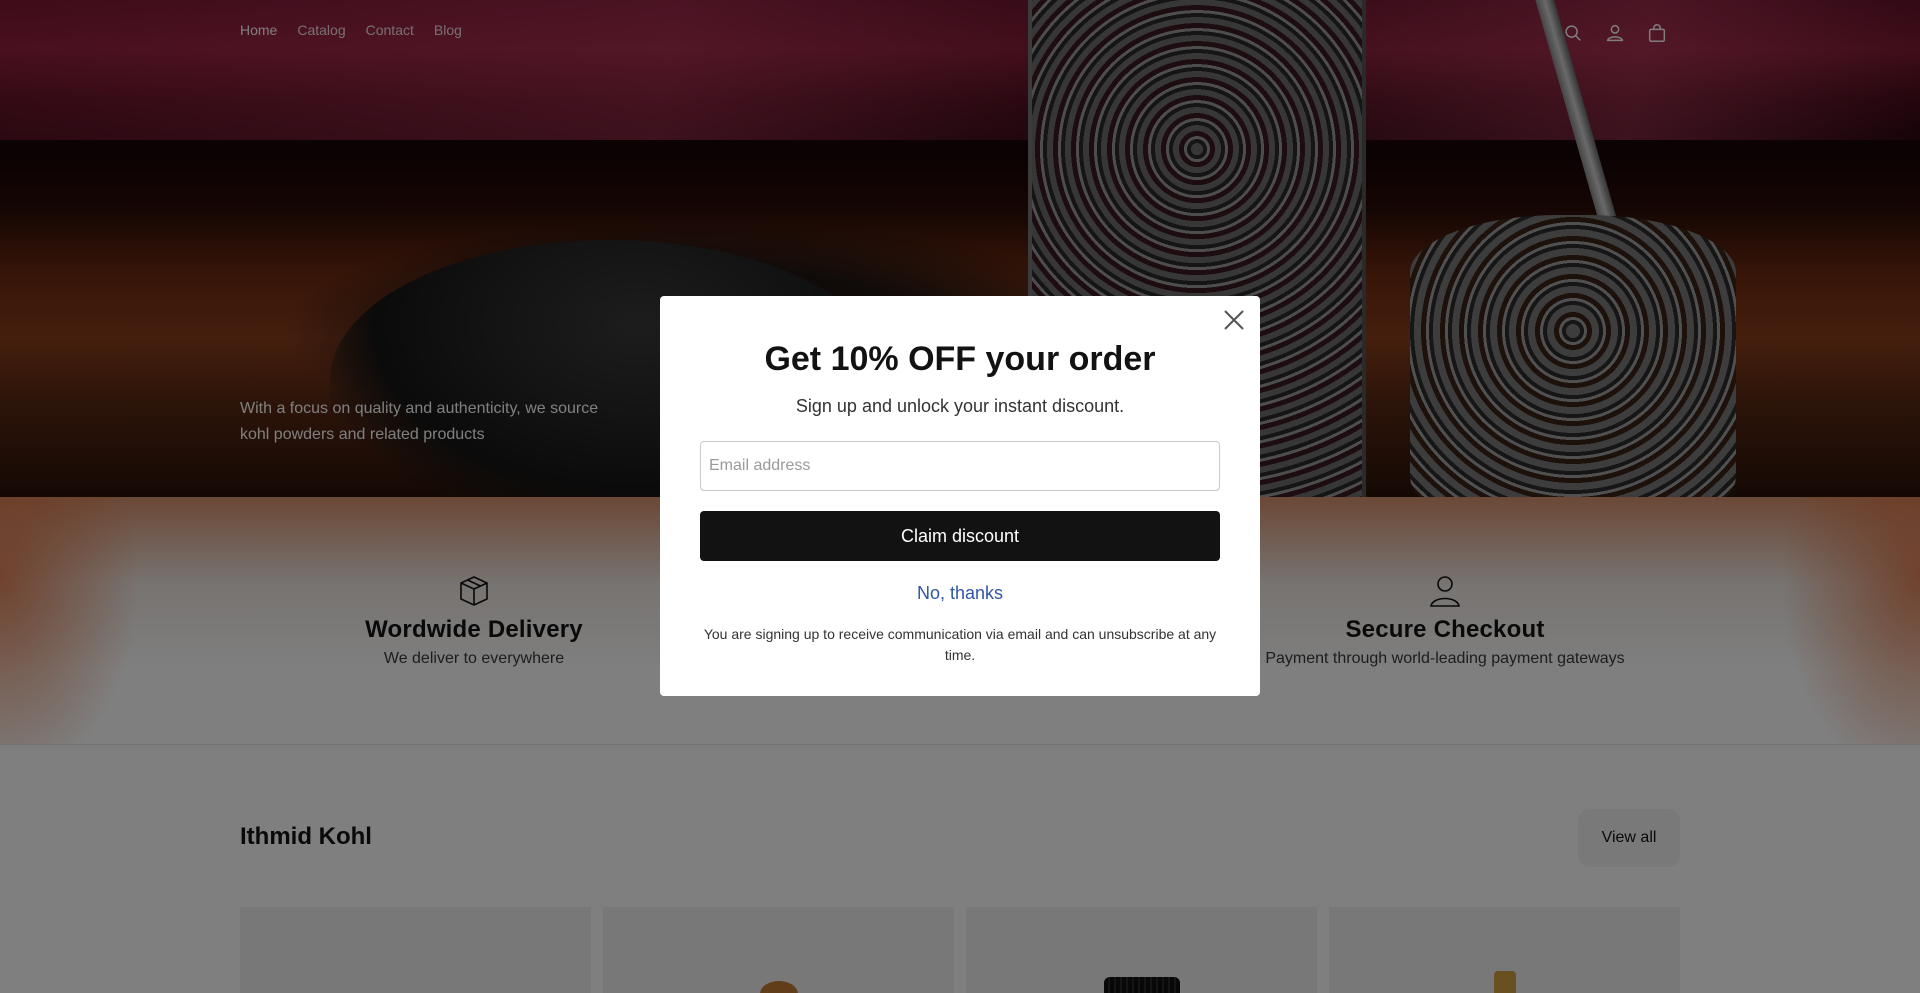  I want to click on claim-discount-button: Claim discount, so click(960, 536).